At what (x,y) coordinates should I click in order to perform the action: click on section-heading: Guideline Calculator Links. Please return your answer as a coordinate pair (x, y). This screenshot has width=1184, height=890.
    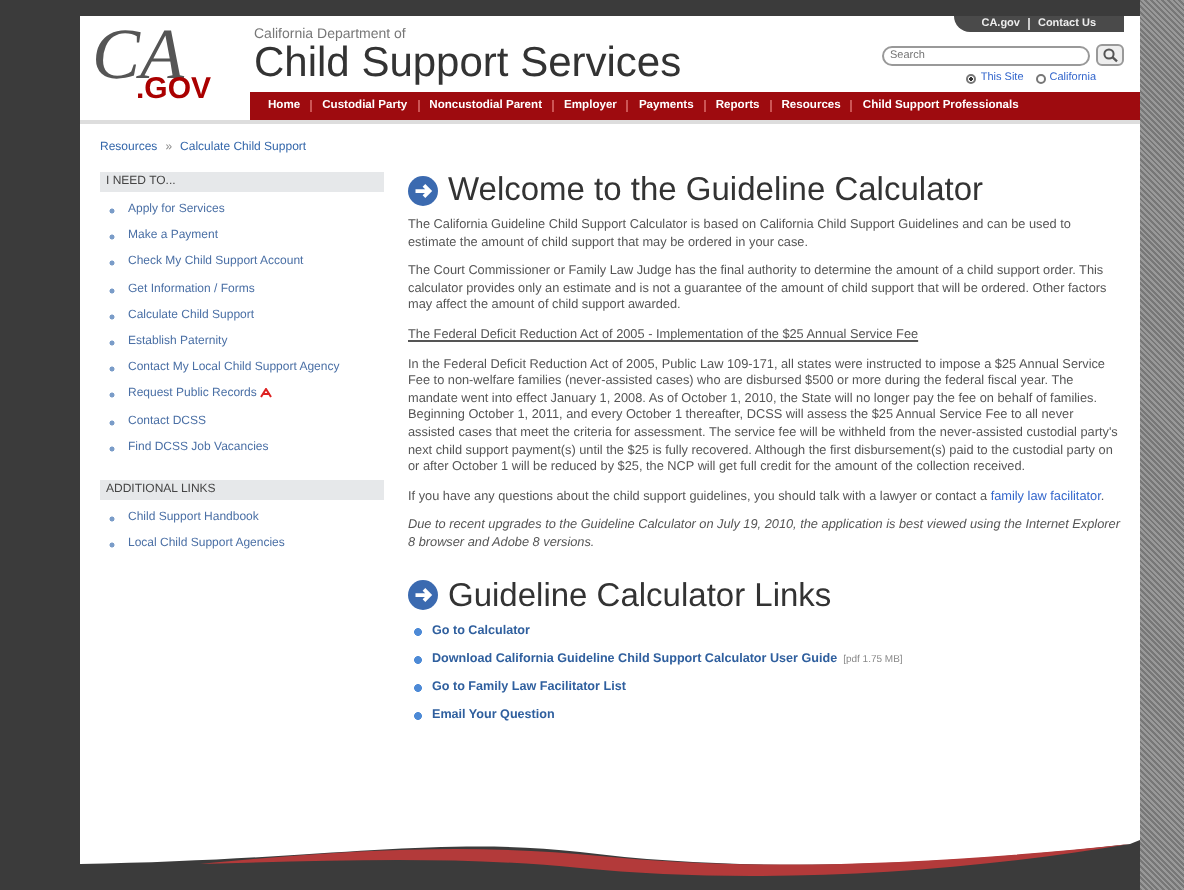
    Looking at the image, I should click on (640, 595).